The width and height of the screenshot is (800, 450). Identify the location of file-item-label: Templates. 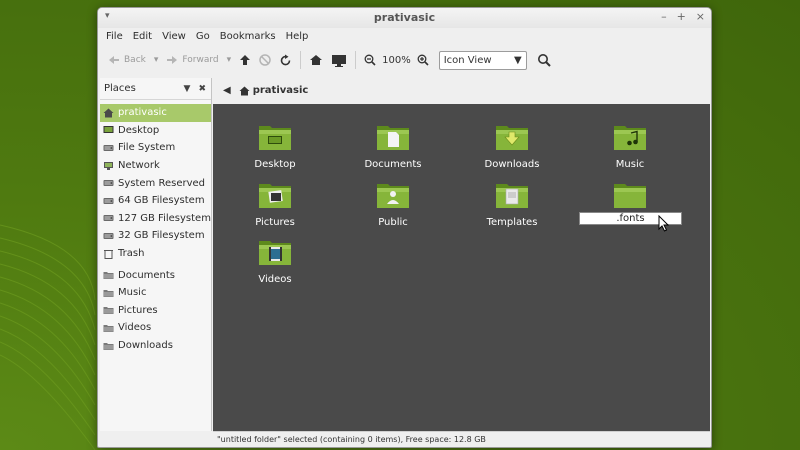
(512, 222).